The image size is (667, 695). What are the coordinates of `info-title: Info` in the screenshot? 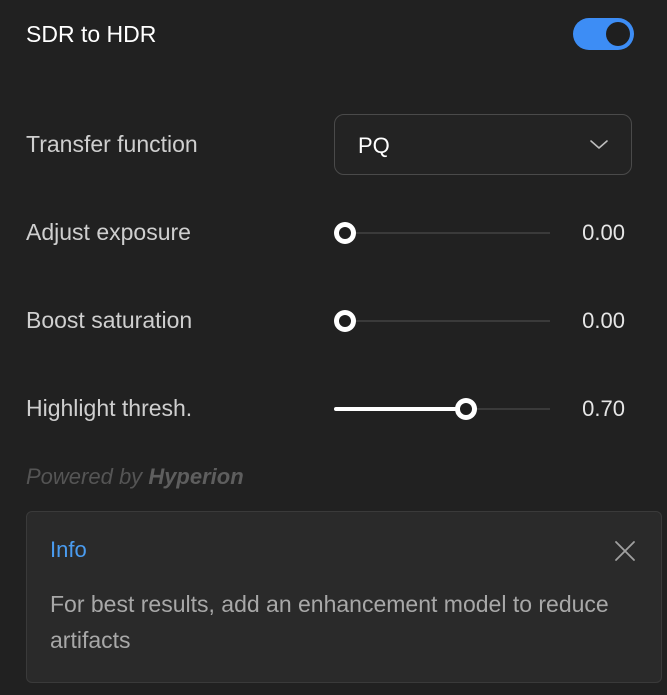 It's located at (68, 549).